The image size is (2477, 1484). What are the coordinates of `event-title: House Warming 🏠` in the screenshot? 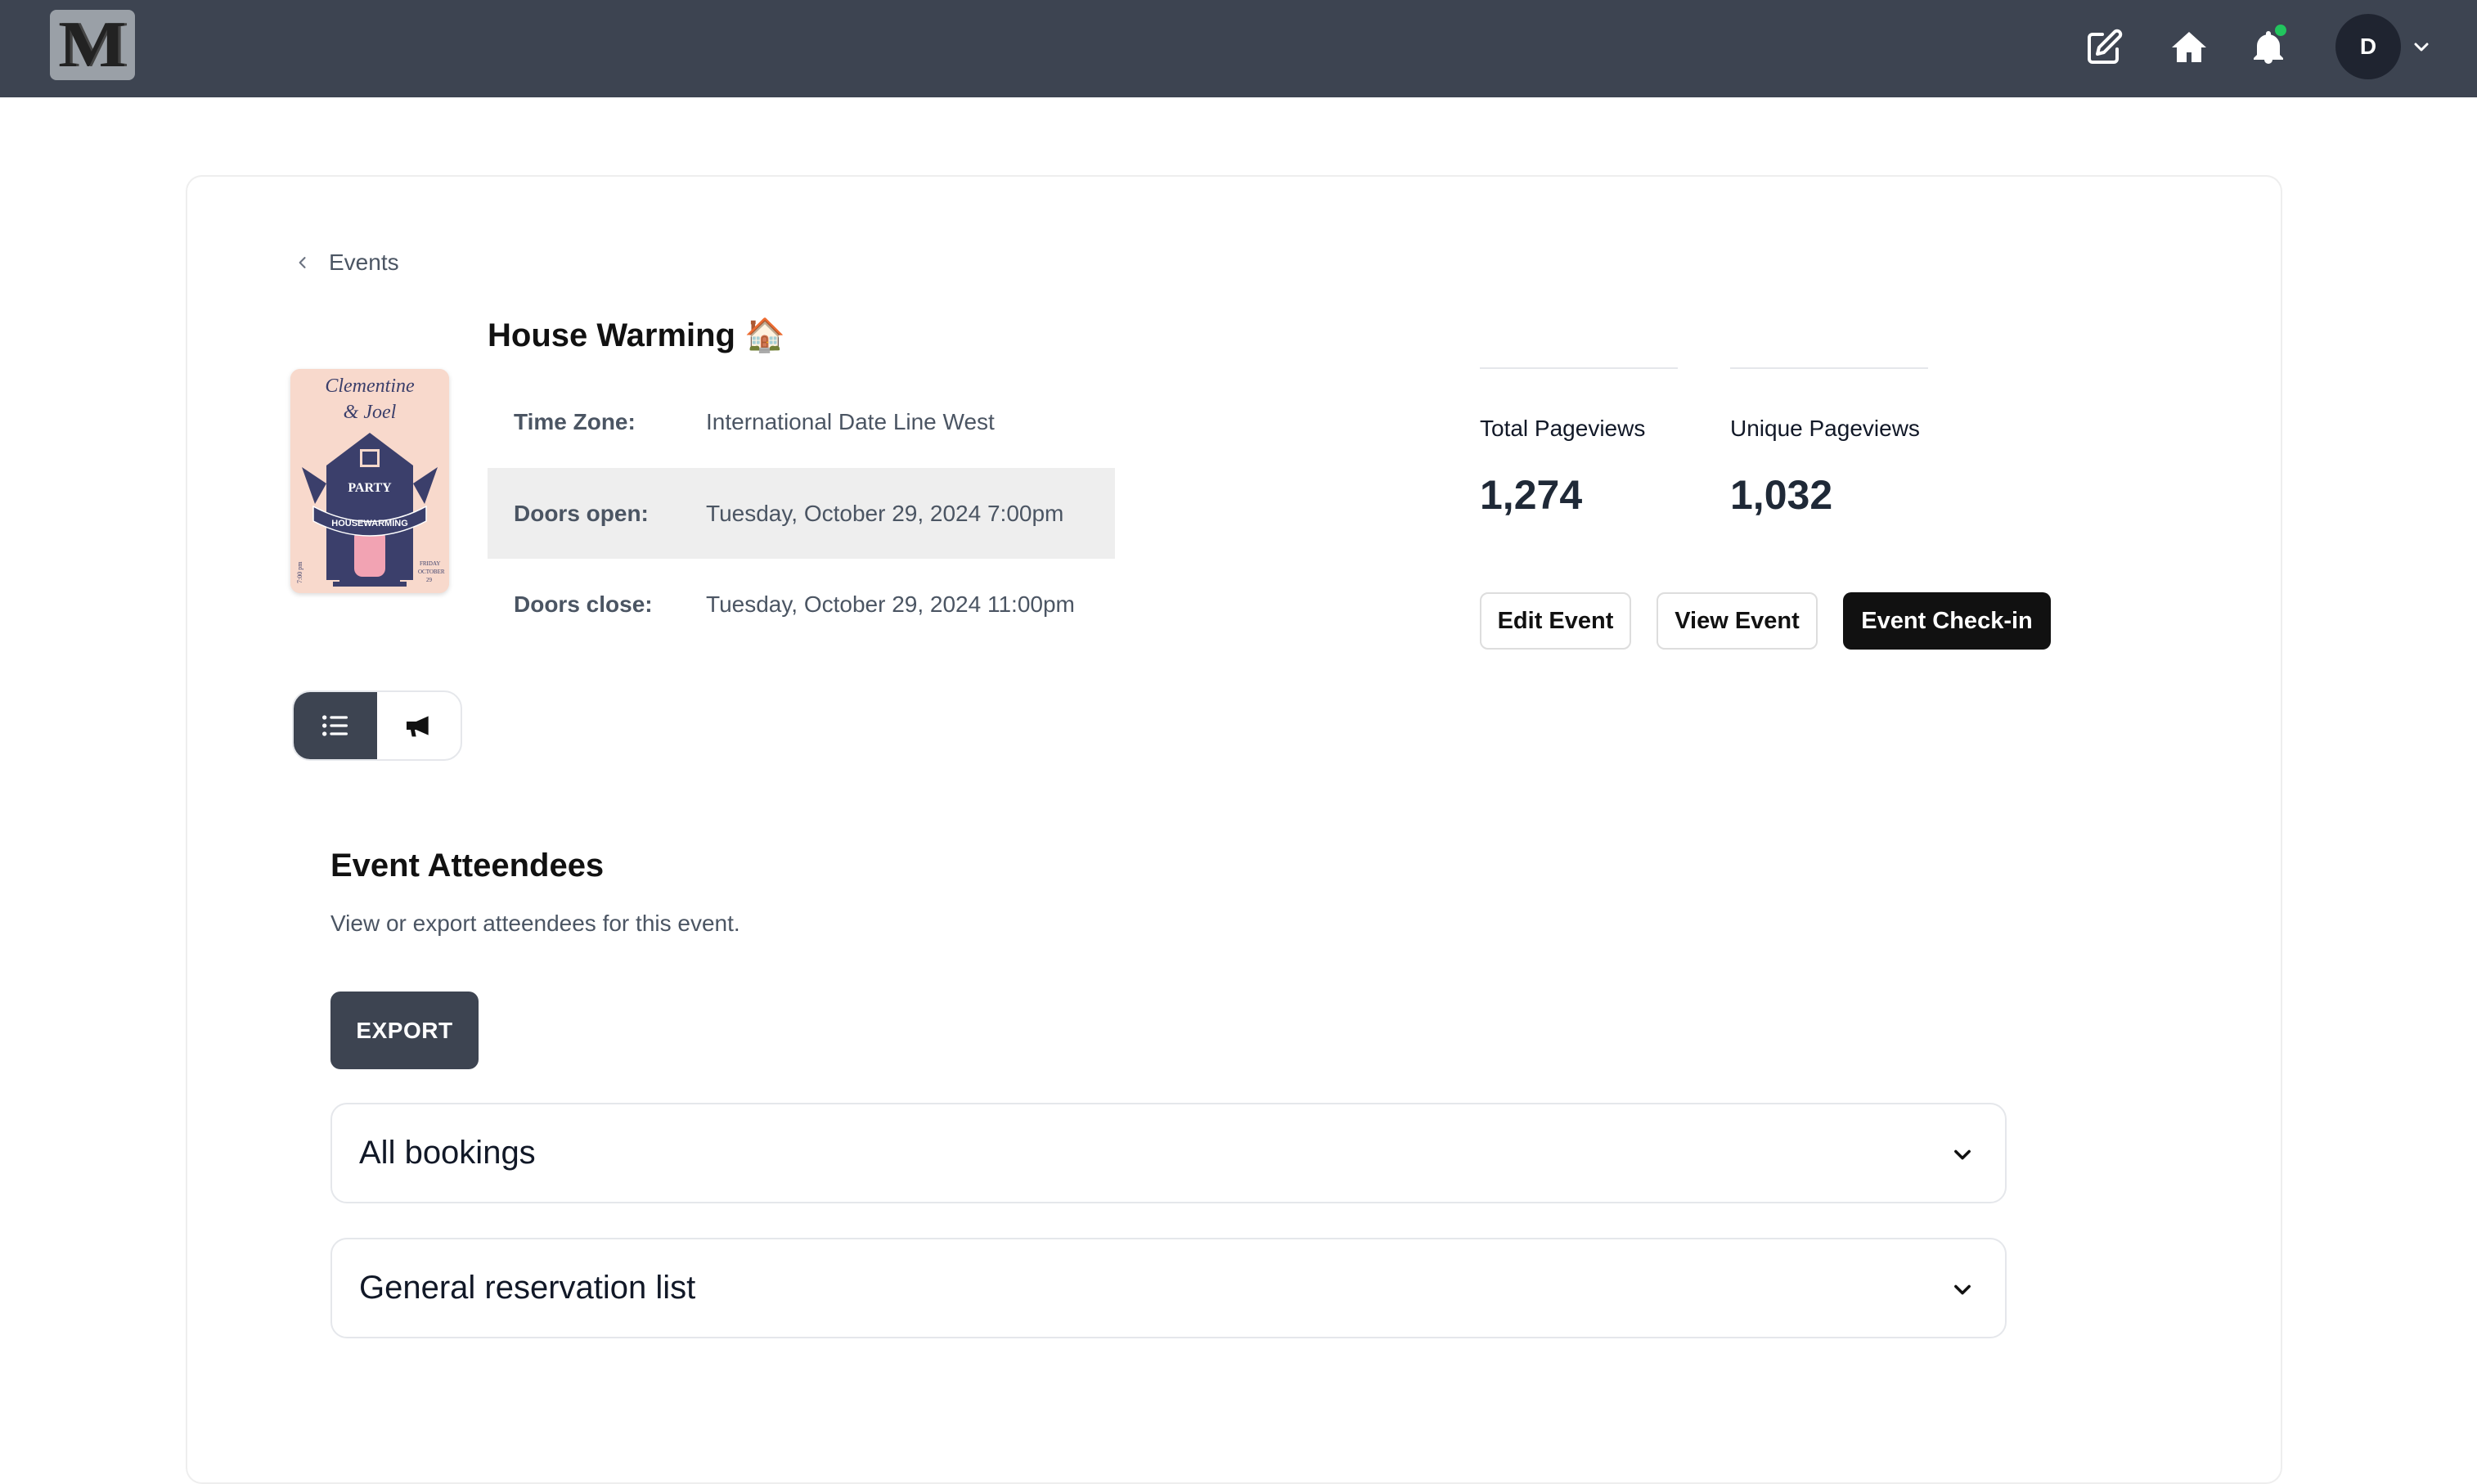 It's located at (636, 335).